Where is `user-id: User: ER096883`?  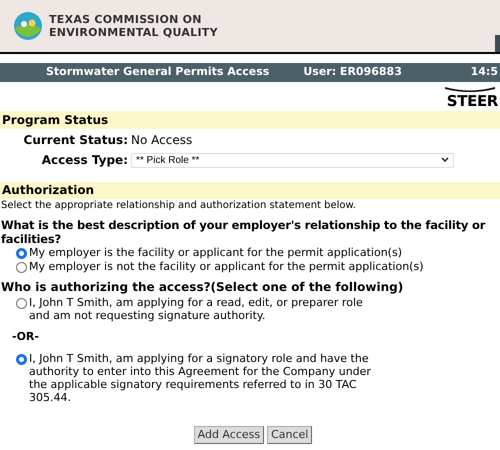 user-id: User: ER096883 is located at coordinates (352, 72).